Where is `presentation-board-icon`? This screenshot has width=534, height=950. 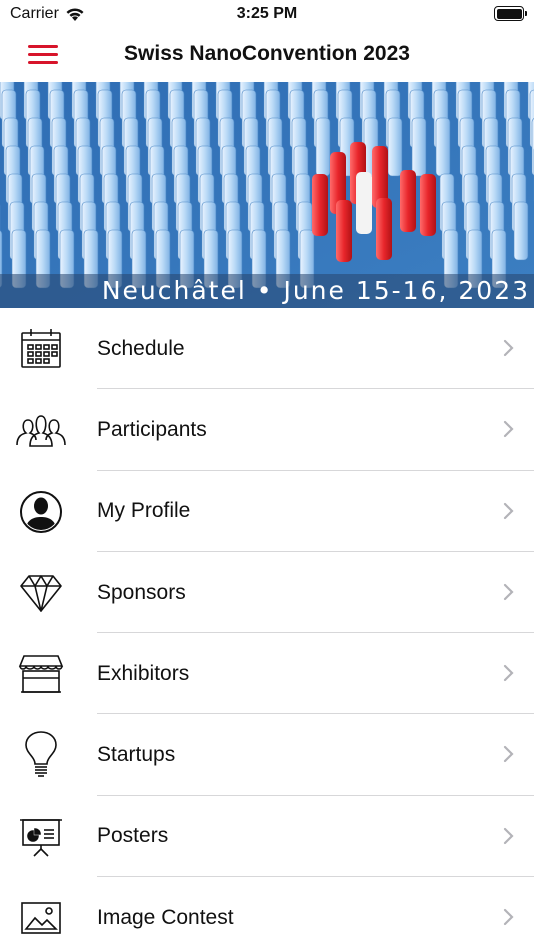 presentation-board-icon is located at coordinates (41, 837).